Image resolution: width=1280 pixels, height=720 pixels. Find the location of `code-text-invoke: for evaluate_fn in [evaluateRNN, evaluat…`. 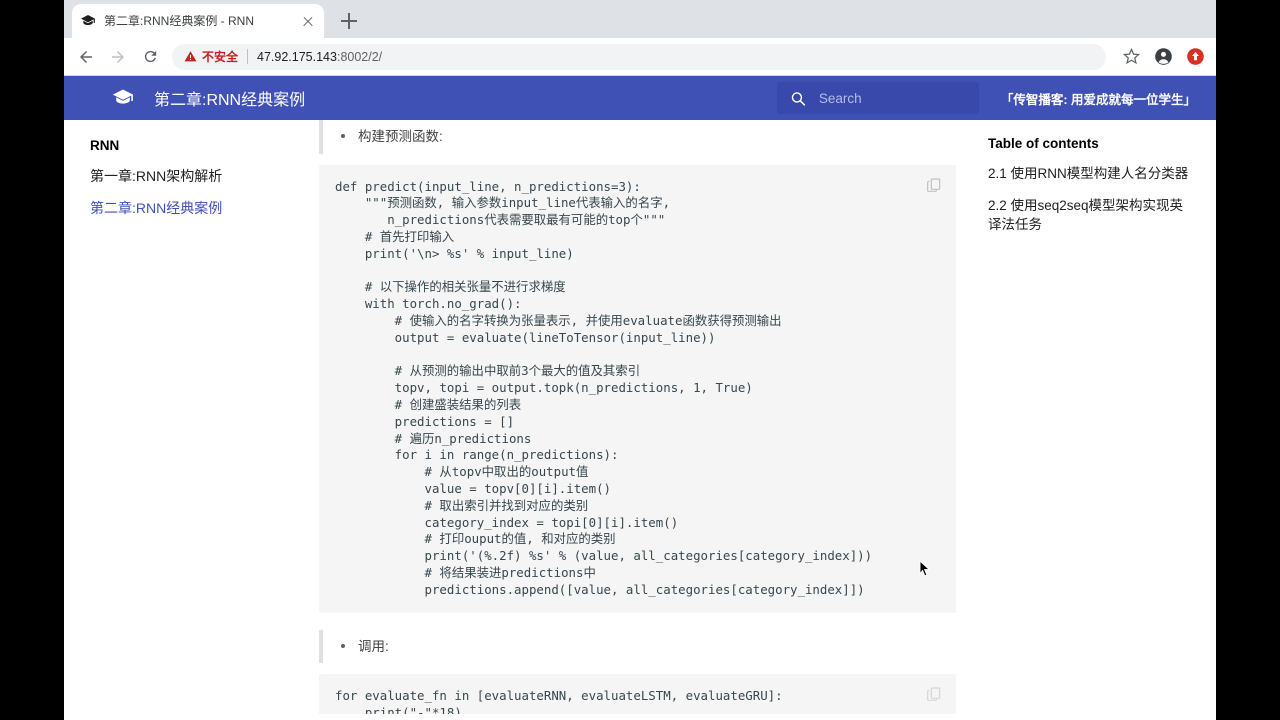

code-text-invoke: for evaluate_fn in [evaluateRNN, evaluat… is located at coordinates (559, 701).